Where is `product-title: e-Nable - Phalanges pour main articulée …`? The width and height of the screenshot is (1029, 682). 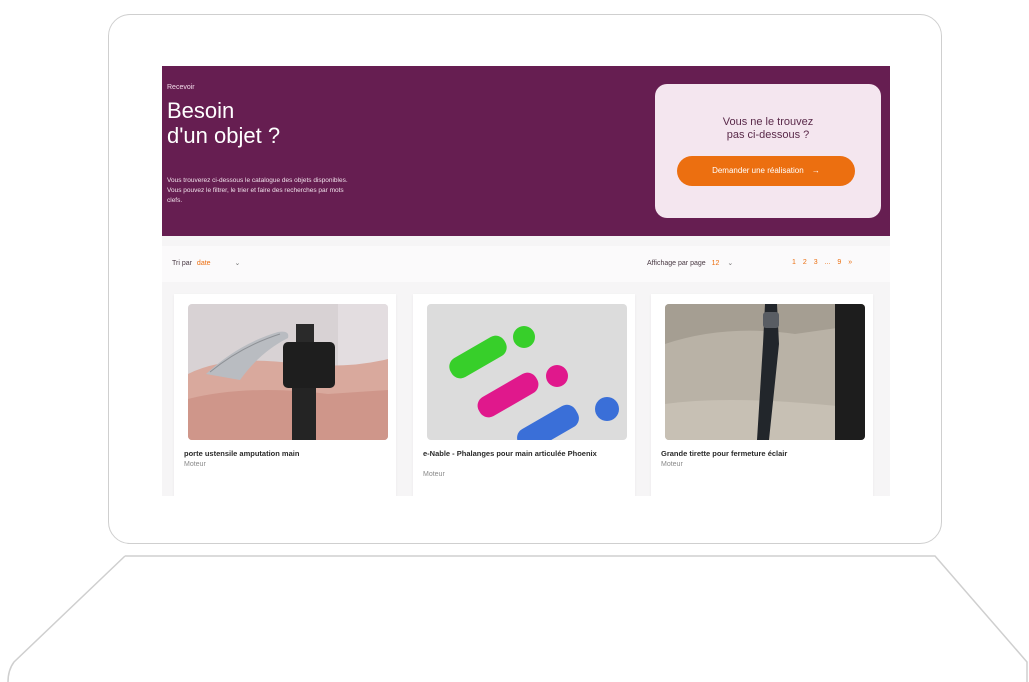
product-title: e-Nable - Phalanges pour main articulée … is located at coordinates (523, 453).